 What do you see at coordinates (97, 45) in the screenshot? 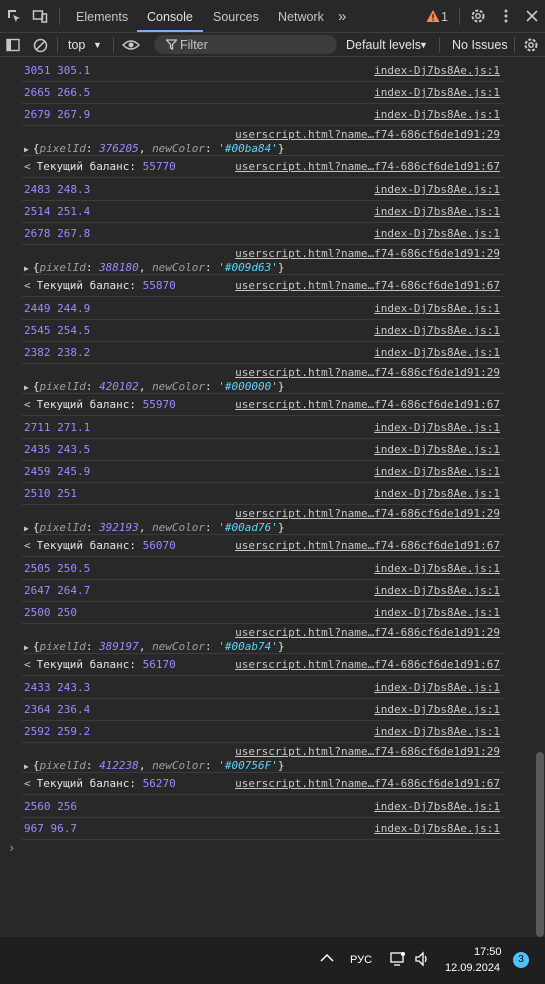
I see `context-chevron-down-icon: ▼` at bounding box center [97, 45].